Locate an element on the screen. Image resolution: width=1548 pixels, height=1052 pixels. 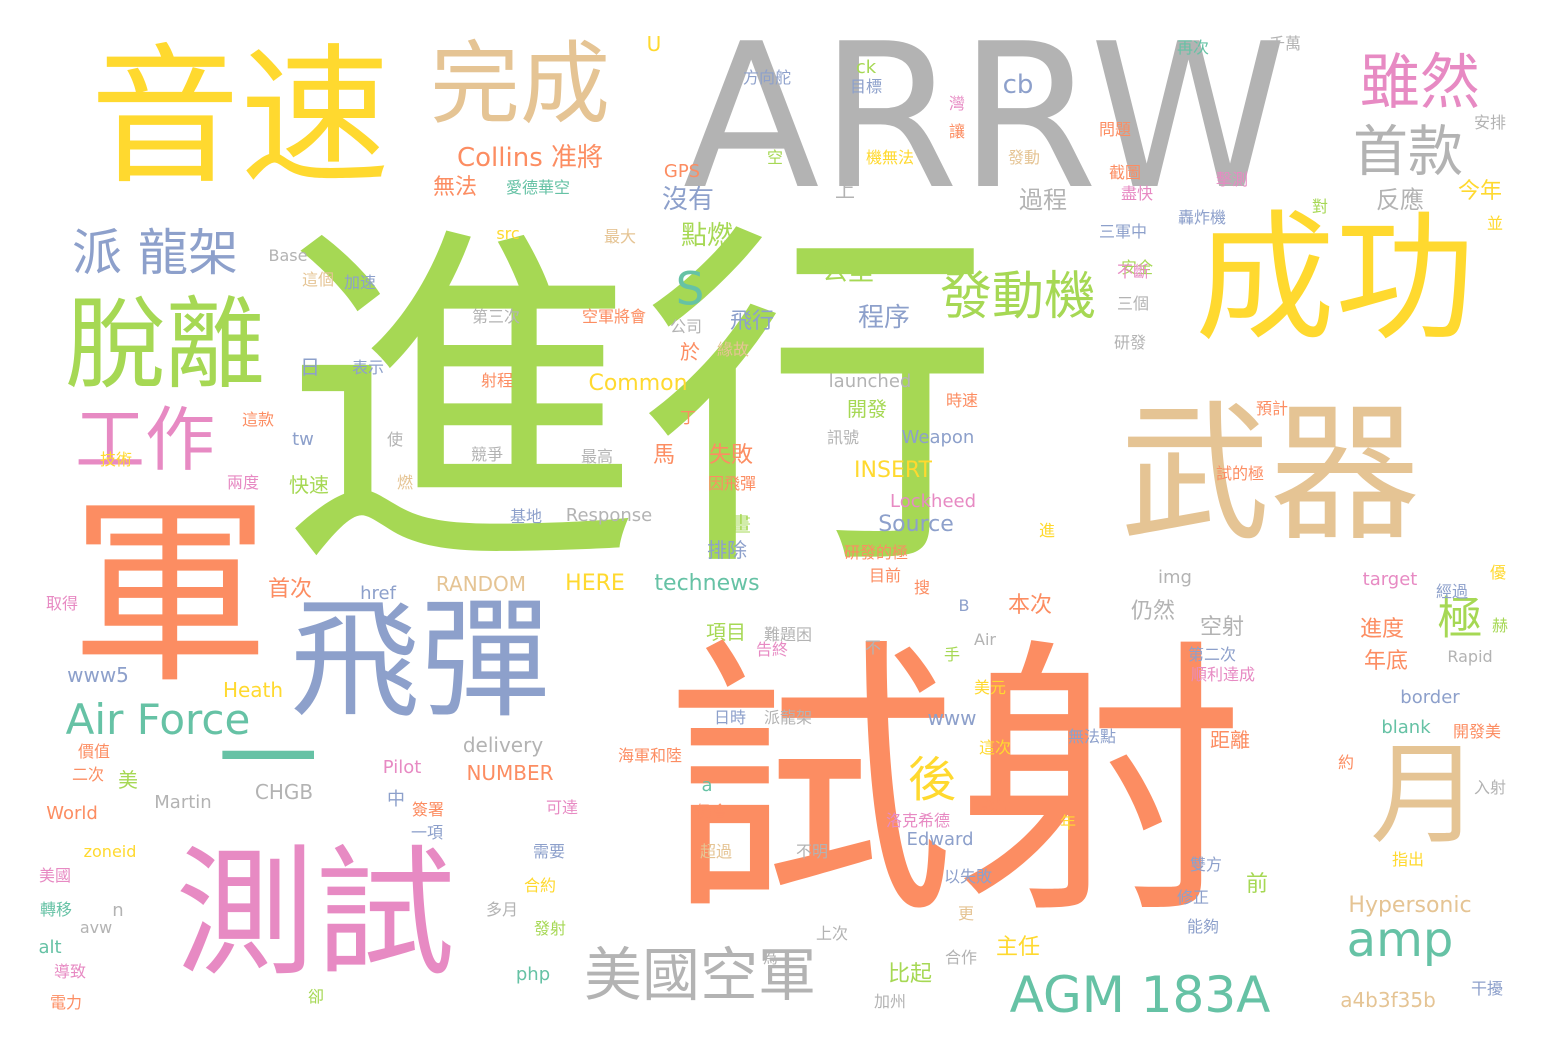
word-agm-183a: AGM 183A is located at coordinates (1140, 995).